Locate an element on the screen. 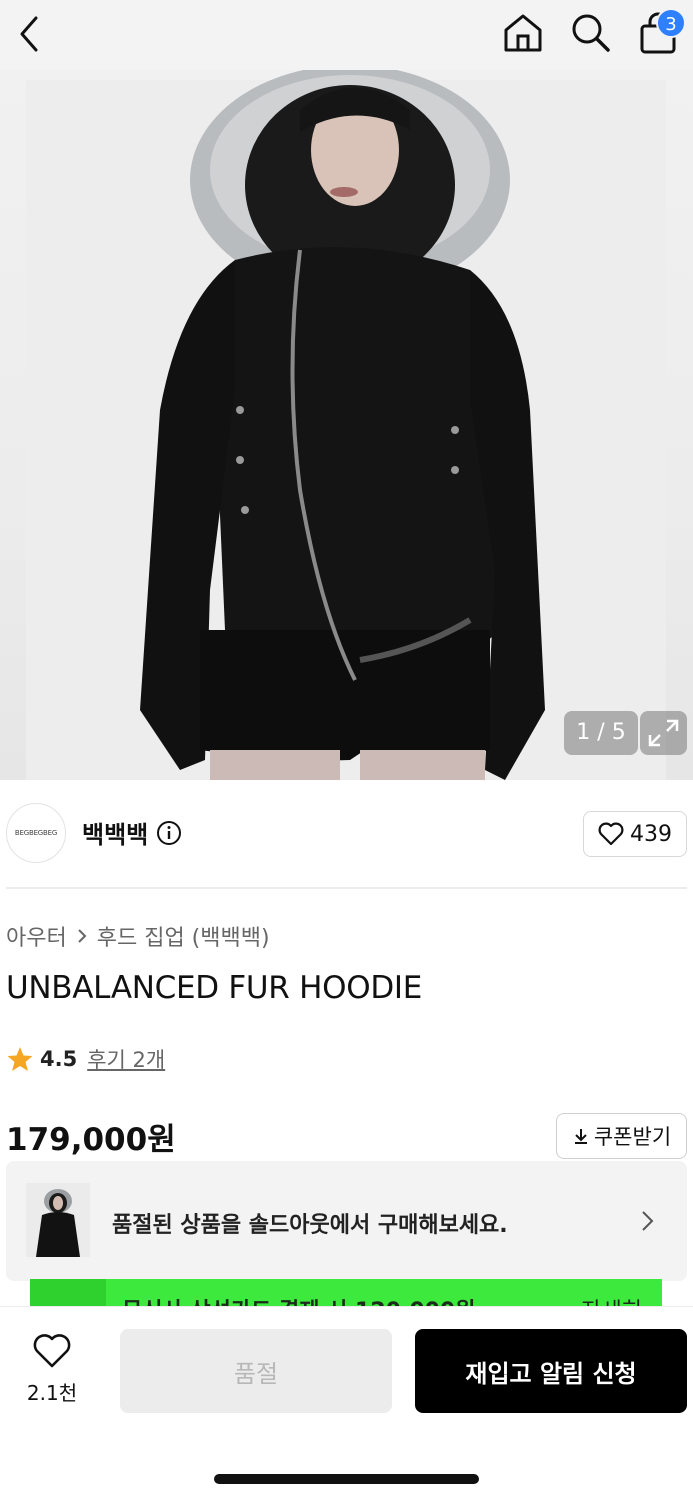  back-button is located at coordinates (30, 34).